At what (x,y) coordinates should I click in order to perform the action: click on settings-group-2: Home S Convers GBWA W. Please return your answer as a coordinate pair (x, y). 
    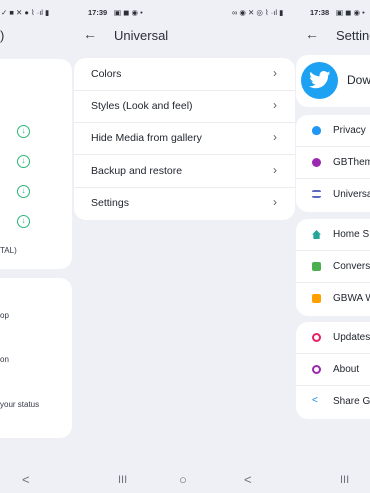
    Looking at the image, I should click on (333, 267).